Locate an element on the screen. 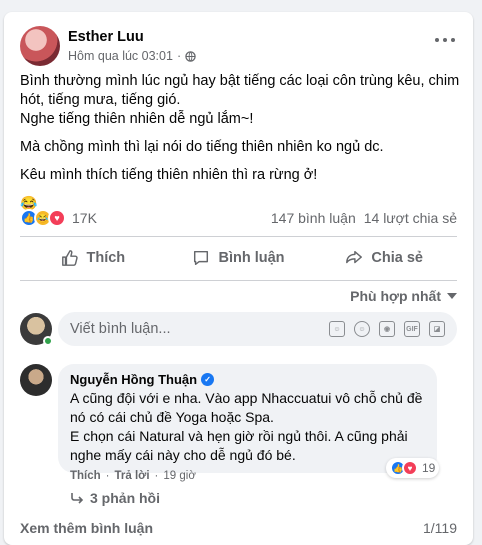 The image size is (482, 545). comment-label: Bình luận is located at coordinates (251, 258).